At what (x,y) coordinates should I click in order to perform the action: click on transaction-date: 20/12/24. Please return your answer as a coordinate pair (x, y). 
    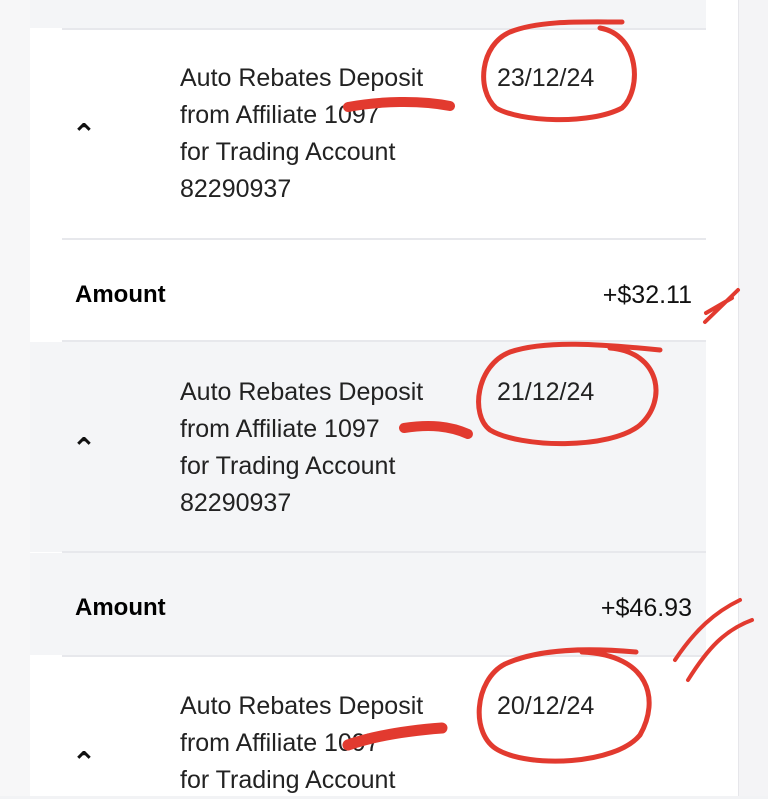
    Looking at the image, I should click on (546, 706).